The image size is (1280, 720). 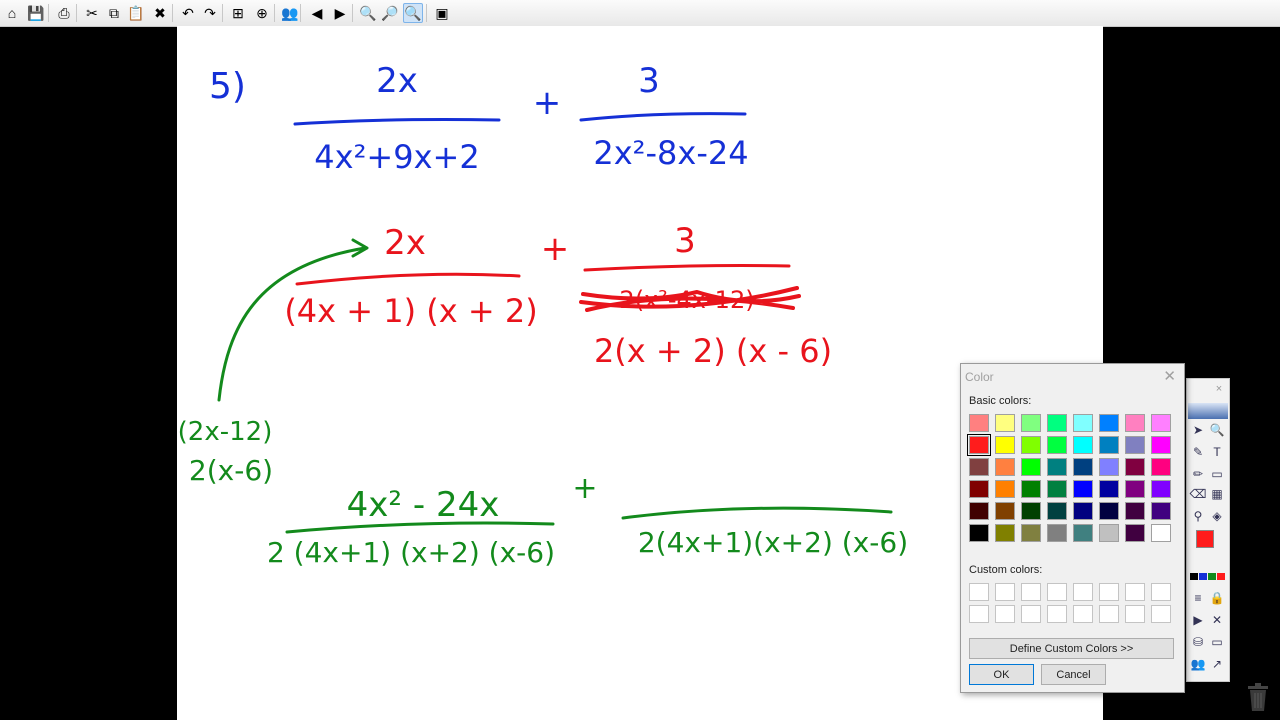 I want to click on save-icon: 💾, so click(x=36, y=13).